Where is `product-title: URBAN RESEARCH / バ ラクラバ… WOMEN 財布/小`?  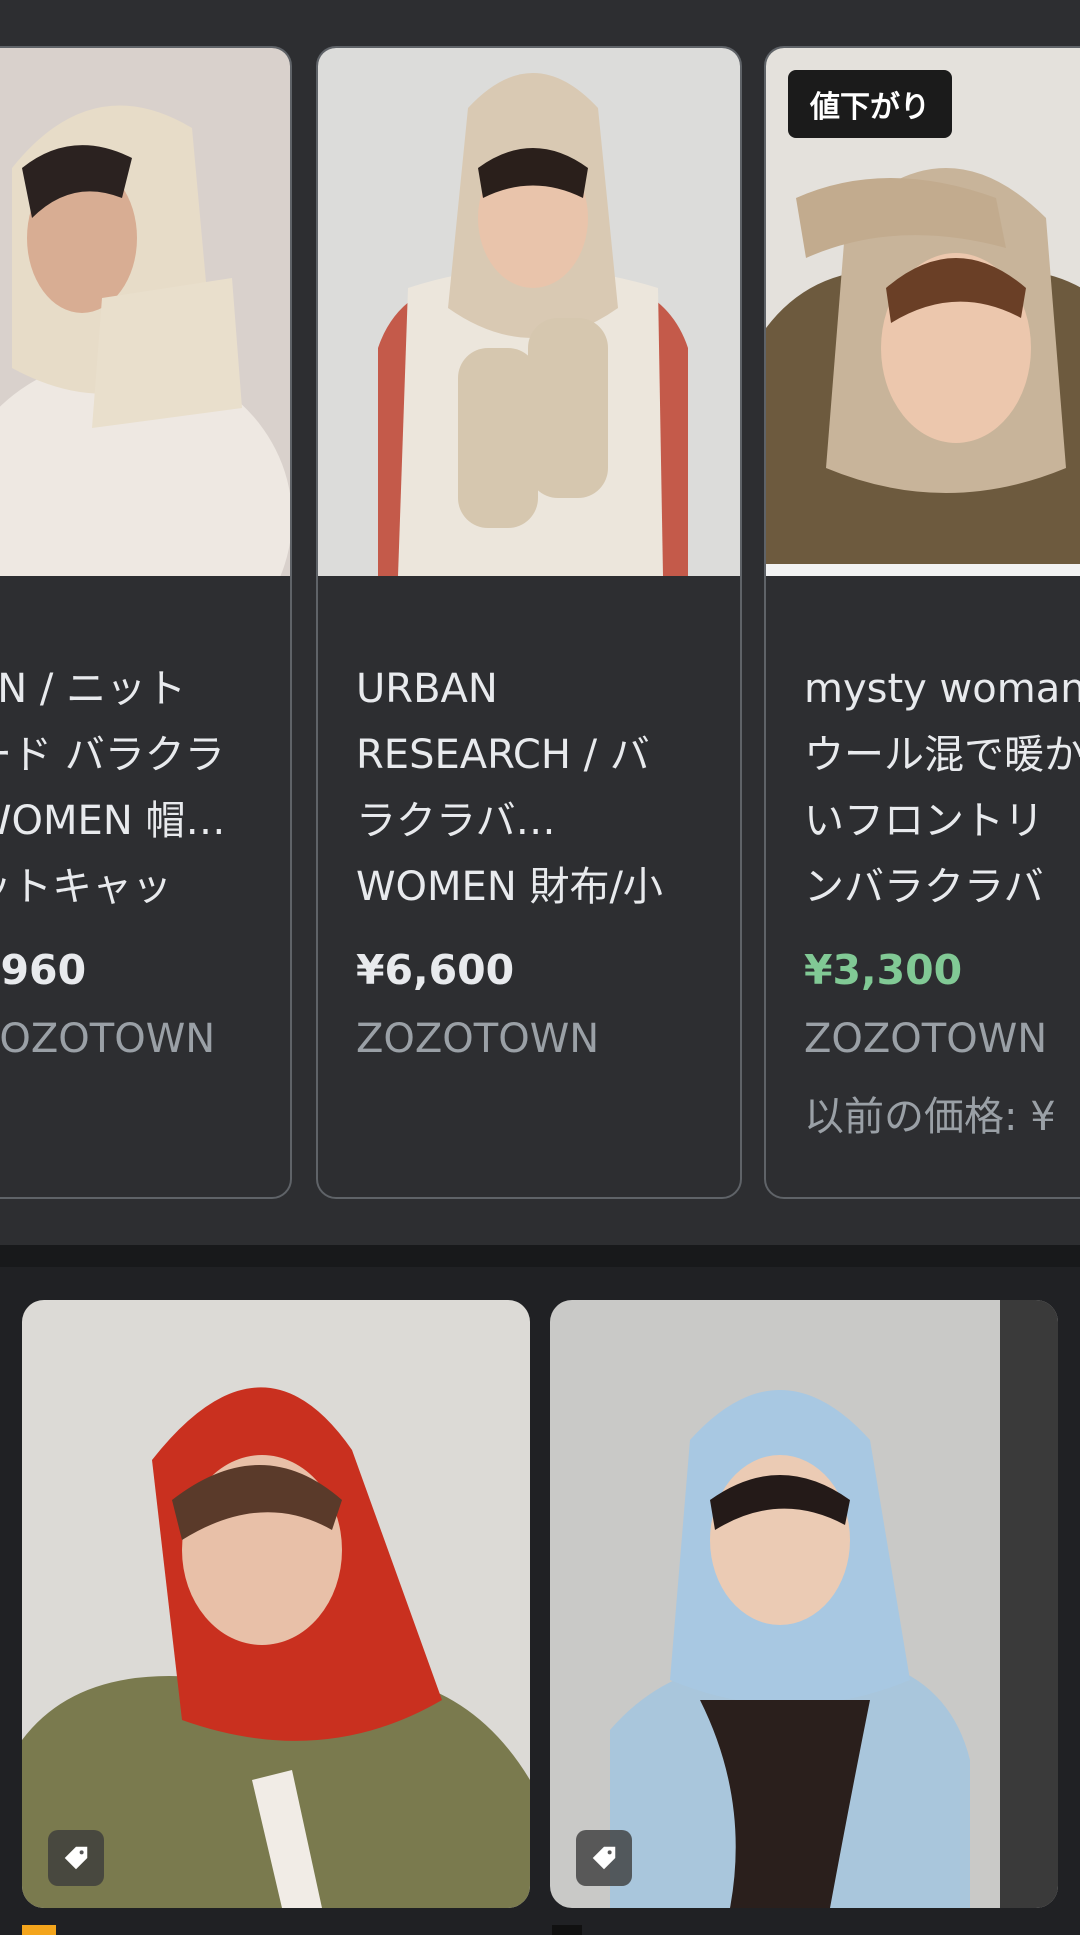 product-title: URBAN RESEARCH / バ ラクラバ… WOMEN 財布/小 is located at coordinates (509, 788).